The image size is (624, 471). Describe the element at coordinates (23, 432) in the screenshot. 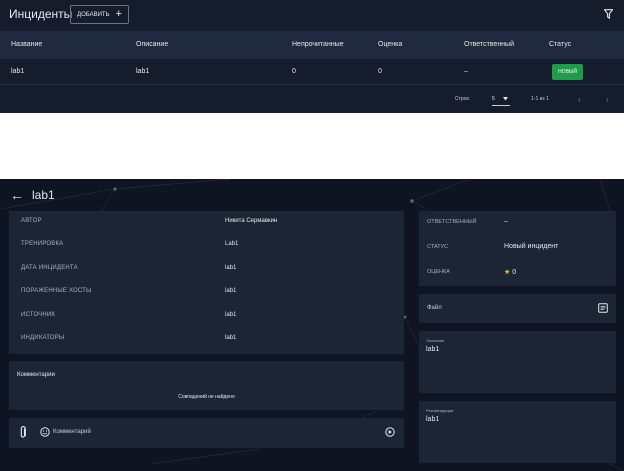

I see `paperclip-icon` at that location.